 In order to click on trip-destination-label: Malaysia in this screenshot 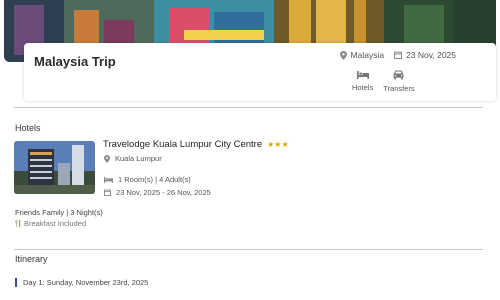, I will do `click(367, 55)`.